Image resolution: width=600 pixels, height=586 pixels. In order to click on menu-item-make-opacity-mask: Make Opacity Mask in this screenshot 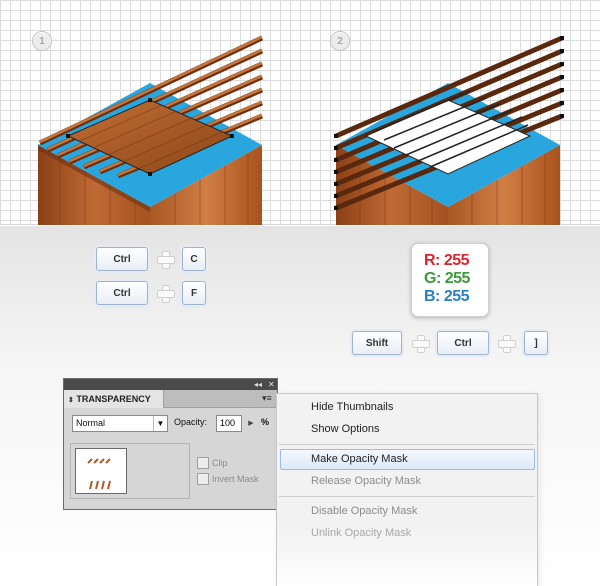, I will do `click(359, 459)`.